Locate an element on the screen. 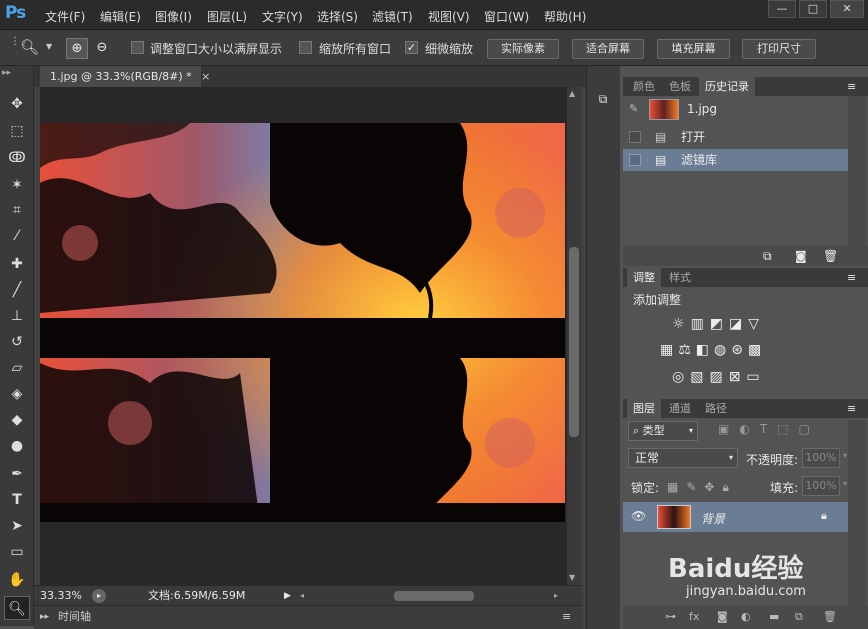 Image resolution: width=868 pixels, height=629 pixels. folder-icon: ▬ is located at coordinates (774, 617).